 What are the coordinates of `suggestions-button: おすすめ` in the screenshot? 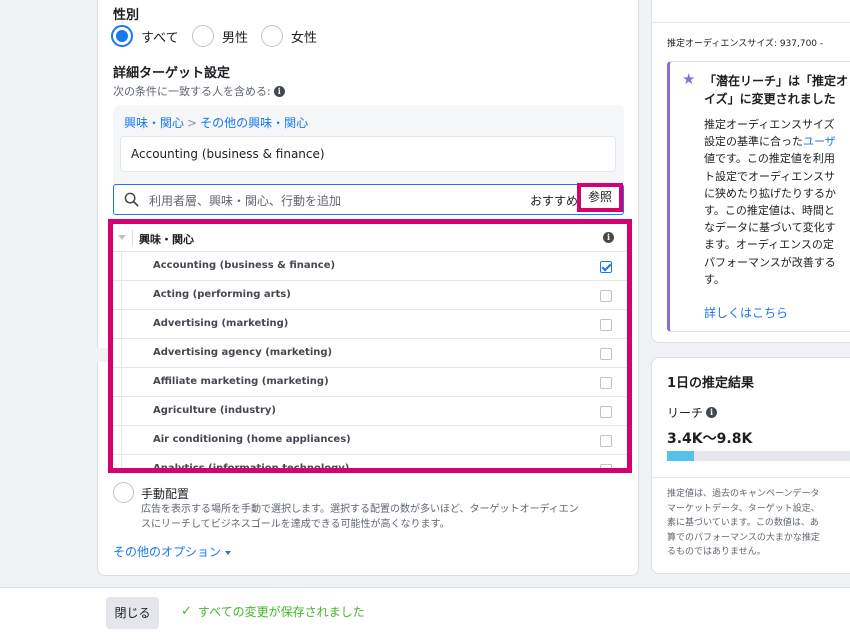 It's located at (554, 200).